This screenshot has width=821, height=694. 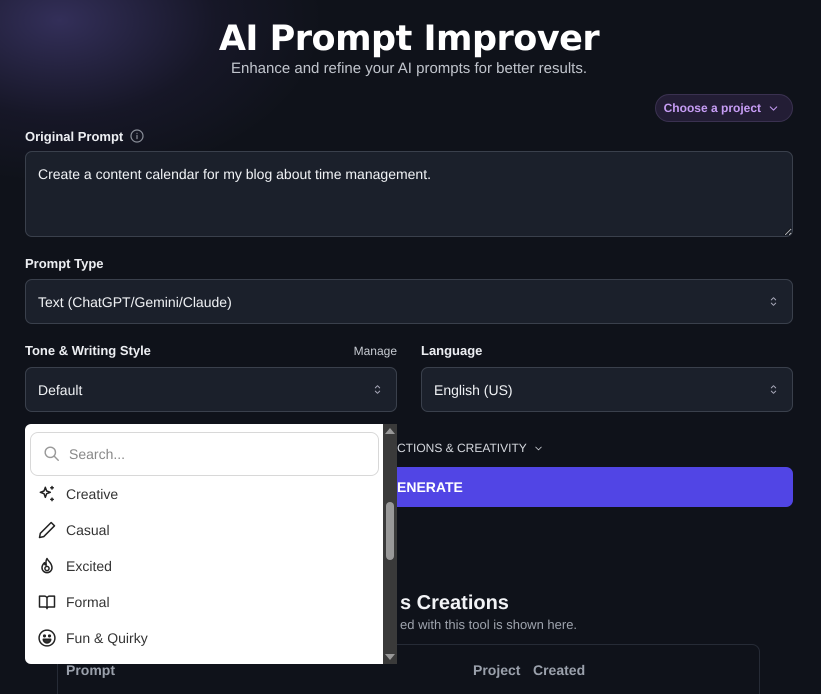 What do you see at coordinates (211, 389) in the screenshot?
I see `tone-select: Default` at bounding box center [211, 389].